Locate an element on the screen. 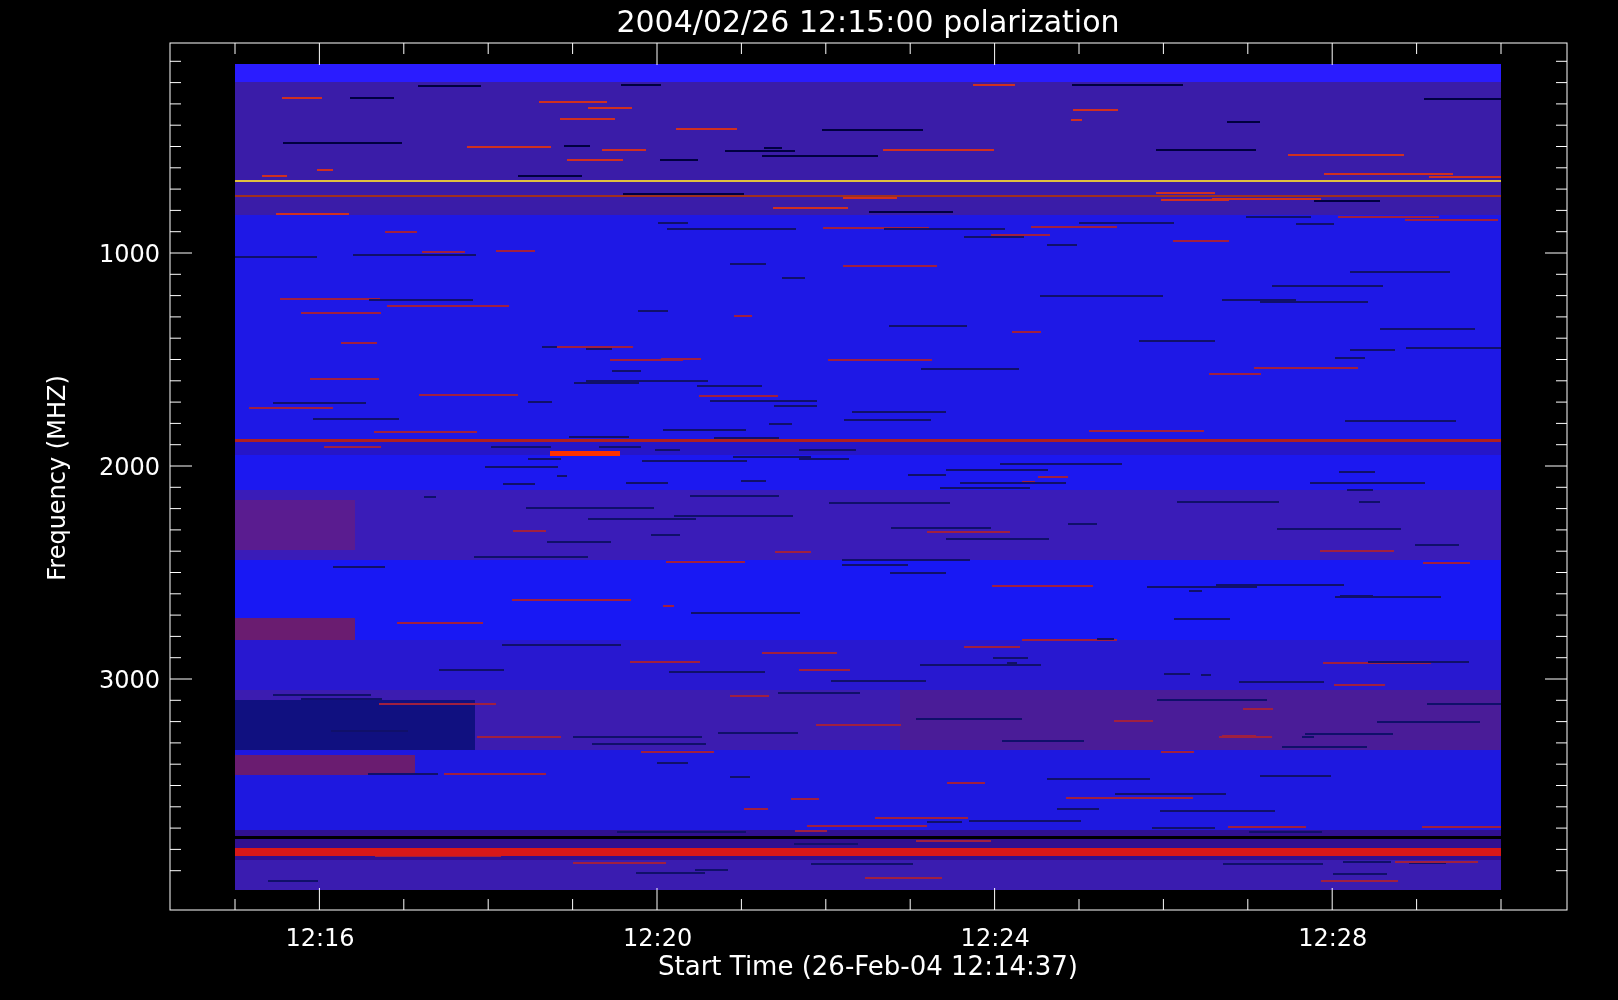 The width and height of the screenshot is (1618, 1000). x-tick-label: 12:28 is located at coordinates (1333, 938).